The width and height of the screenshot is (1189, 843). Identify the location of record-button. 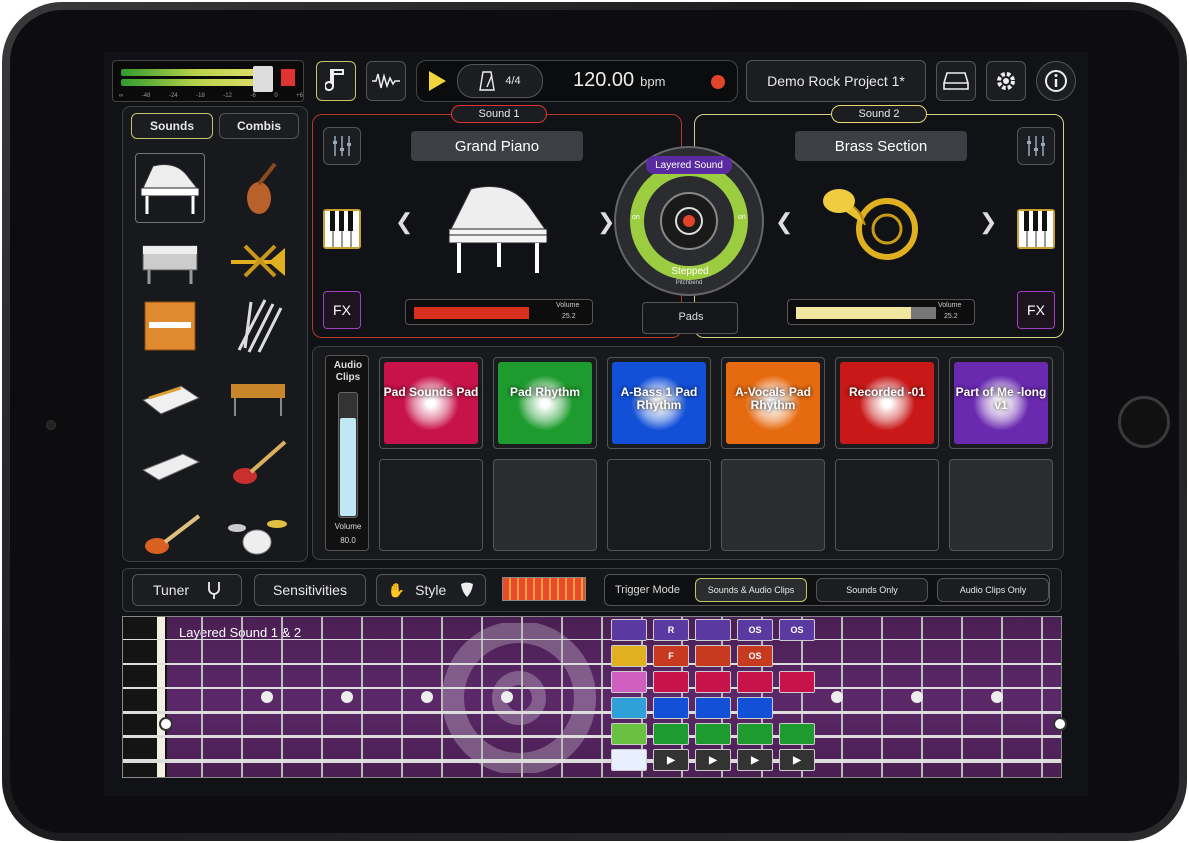
(718, 82).